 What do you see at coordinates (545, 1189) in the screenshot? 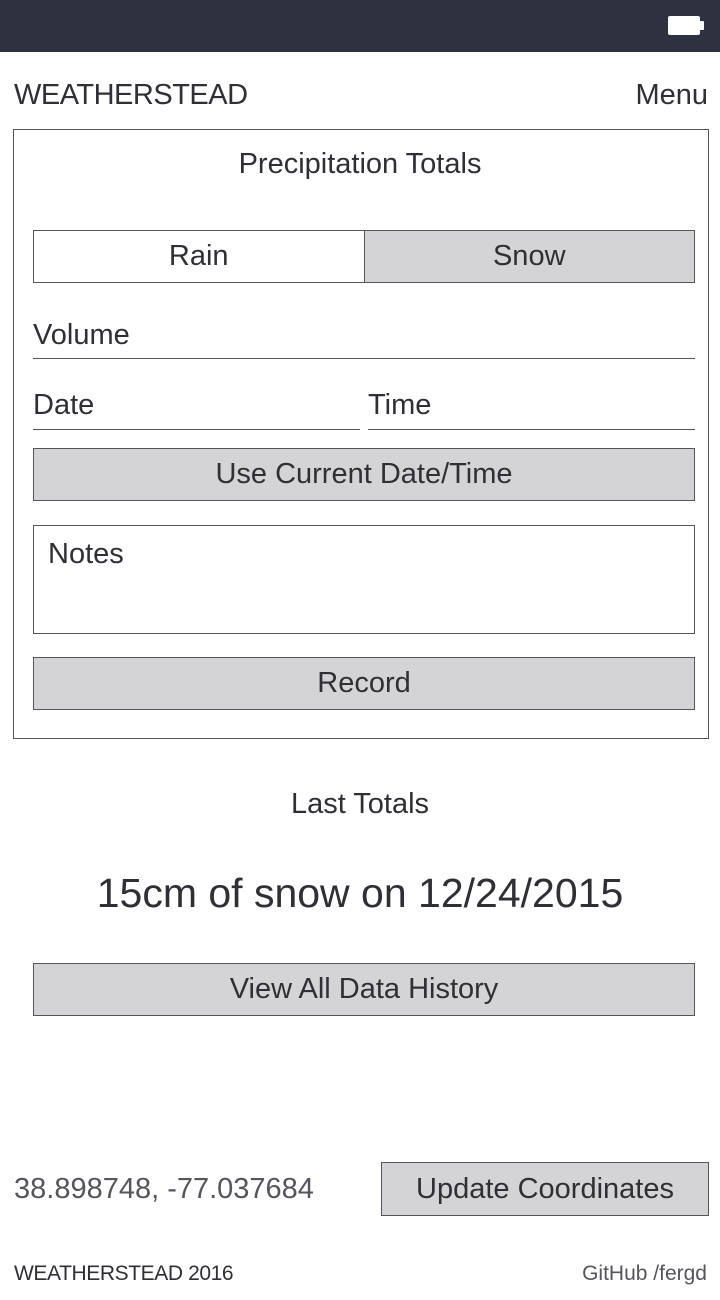
I see `update-coordinates-button: Update Coordinates` at bounding box center [545, 1189].